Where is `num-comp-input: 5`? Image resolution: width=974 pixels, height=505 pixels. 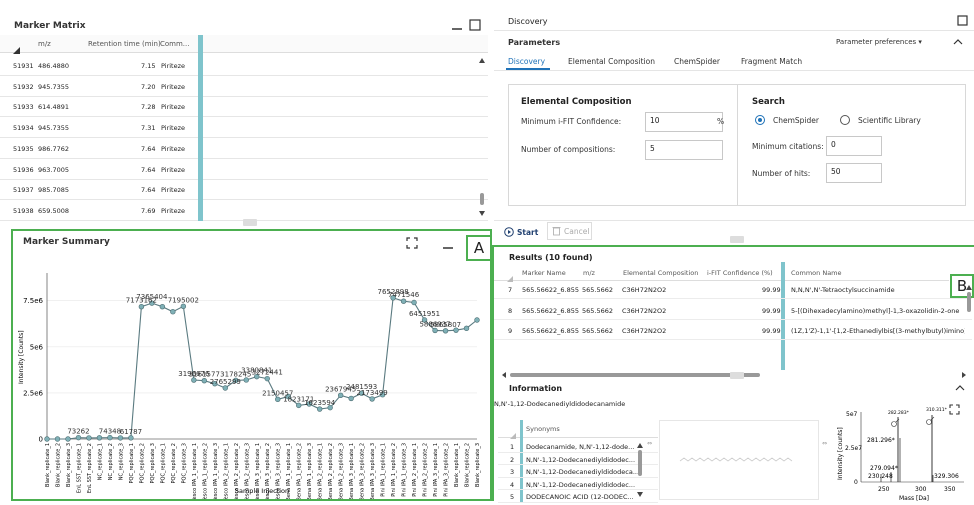
num-comp-input: 5 is located at coordinates (684, 150).